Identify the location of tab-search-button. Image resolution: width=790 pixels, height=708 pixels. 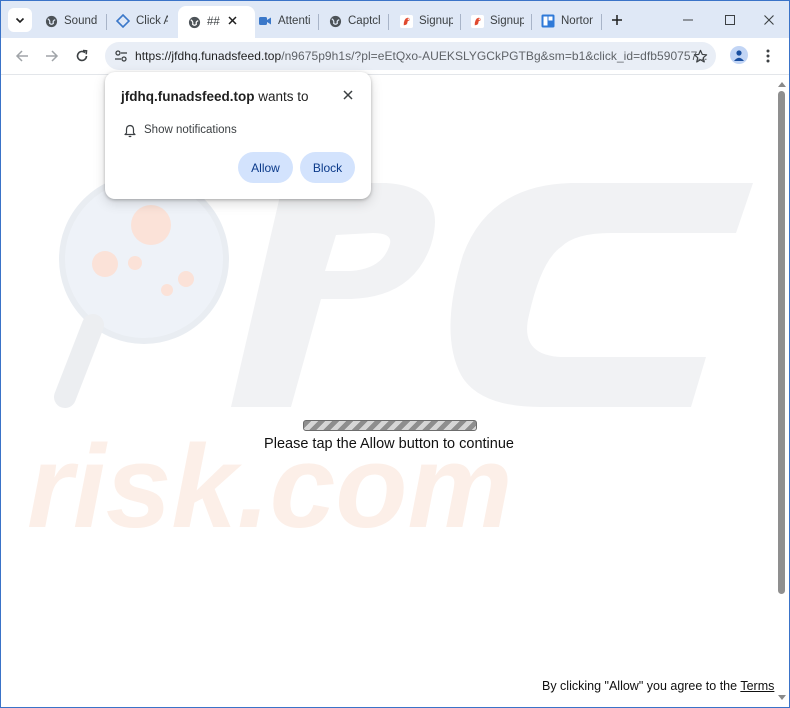
(20, 20).